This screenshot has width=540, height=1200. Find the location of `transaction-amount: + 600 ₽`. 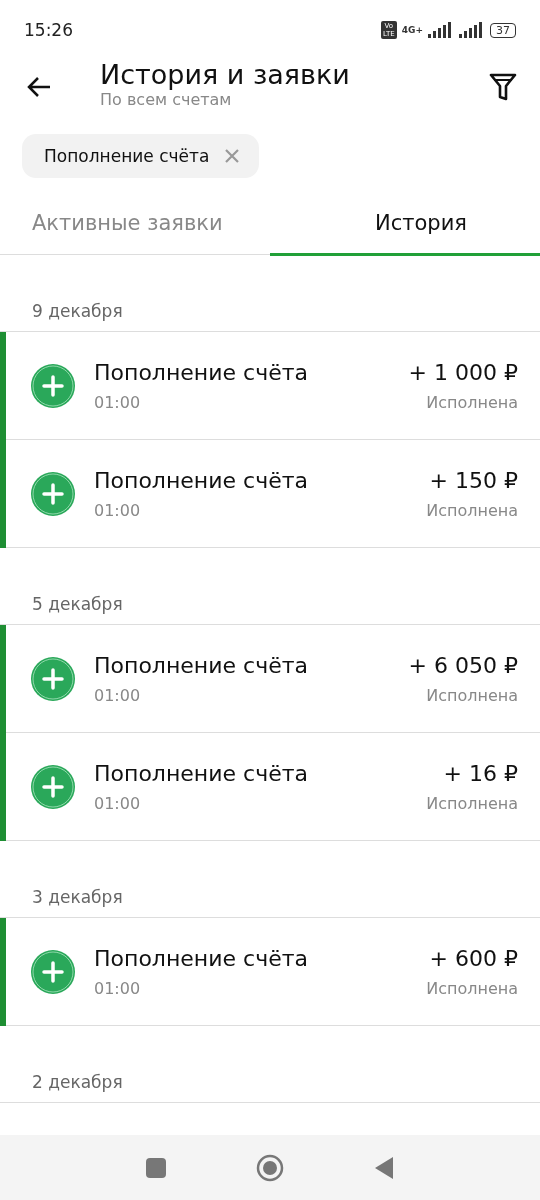

transaction-amount: + 600 ₽ is located at coordinates (473, 958).